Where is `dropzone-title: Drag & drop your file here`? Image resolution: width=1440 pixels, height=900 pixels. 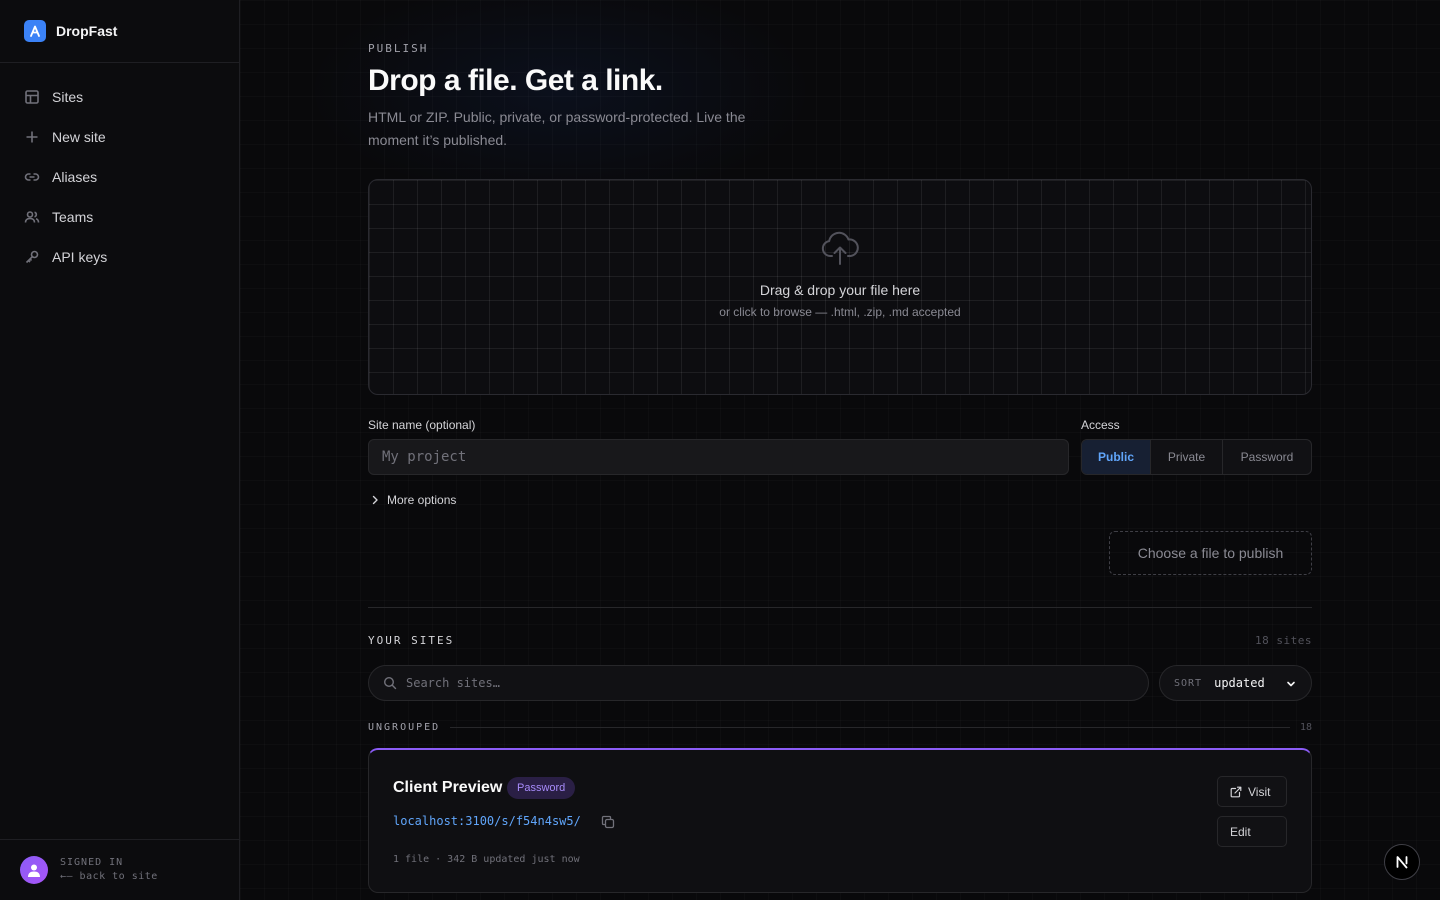
dropzone-title: Drag & drop your file here is located at coordinates (840, 290).